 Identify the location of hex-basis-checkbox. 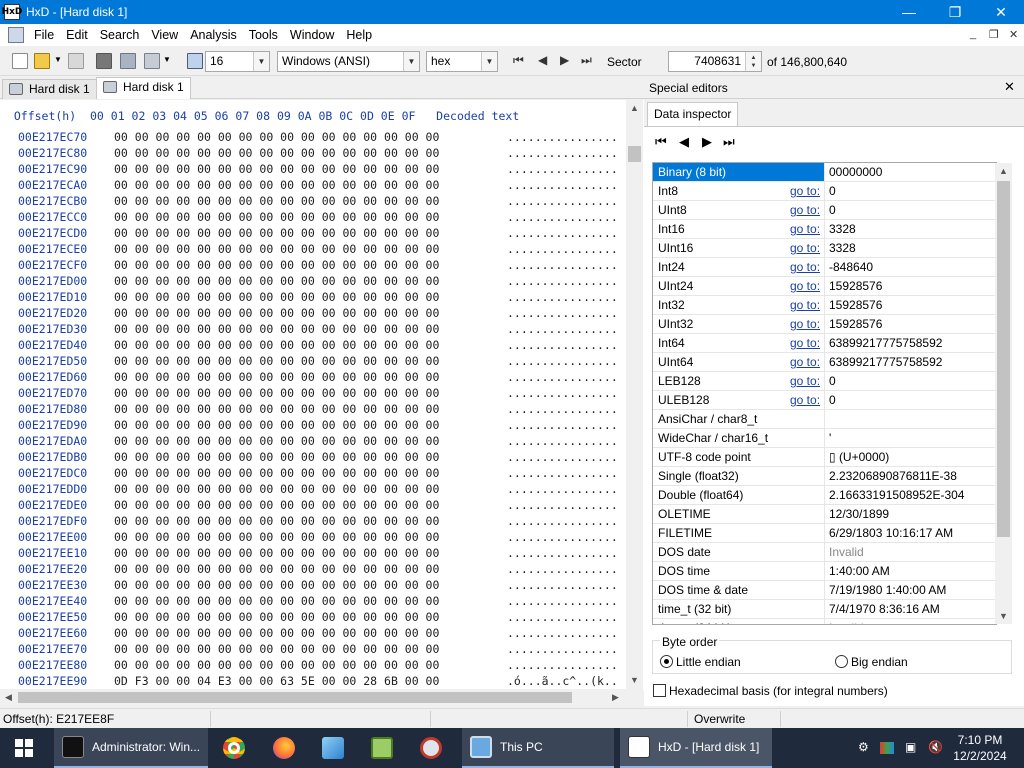
(659, 690).